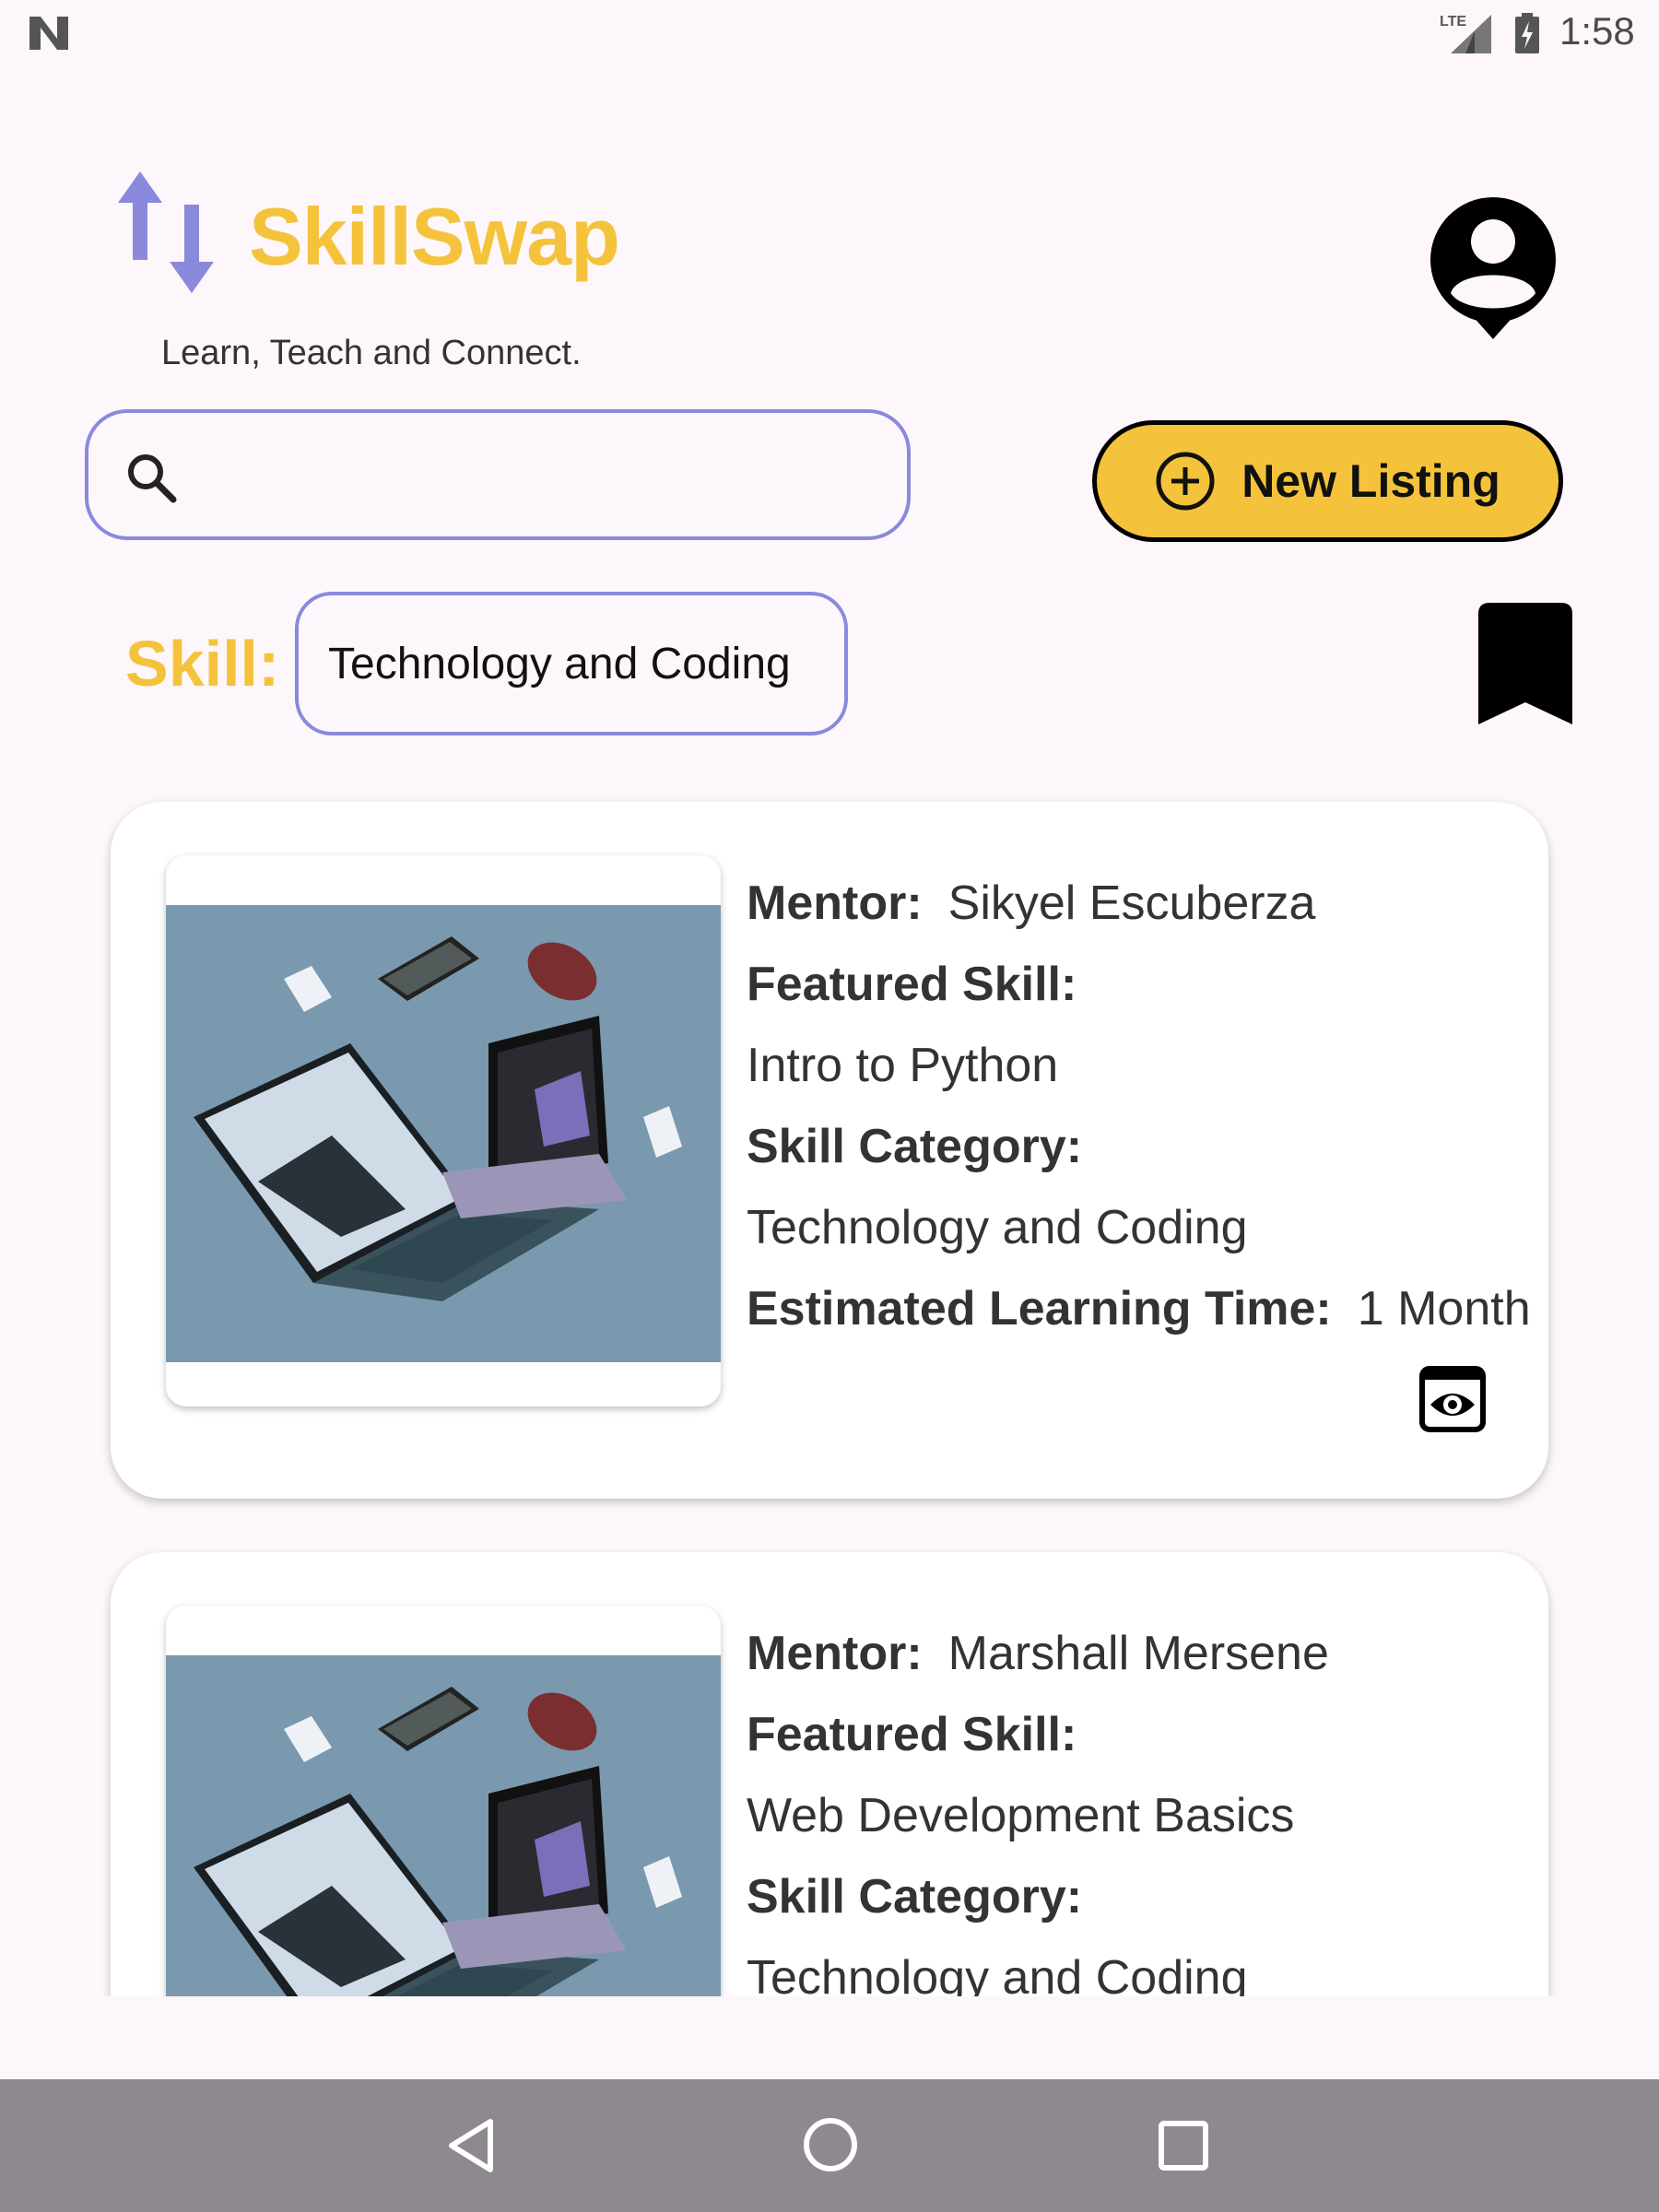 The width and height of the screenshot is (1659, 2212). What do you see at coordinates (1465, 33) in the screenshot?
I see `lte-signal-icon: LTE` at bounding box center [1465, 33].